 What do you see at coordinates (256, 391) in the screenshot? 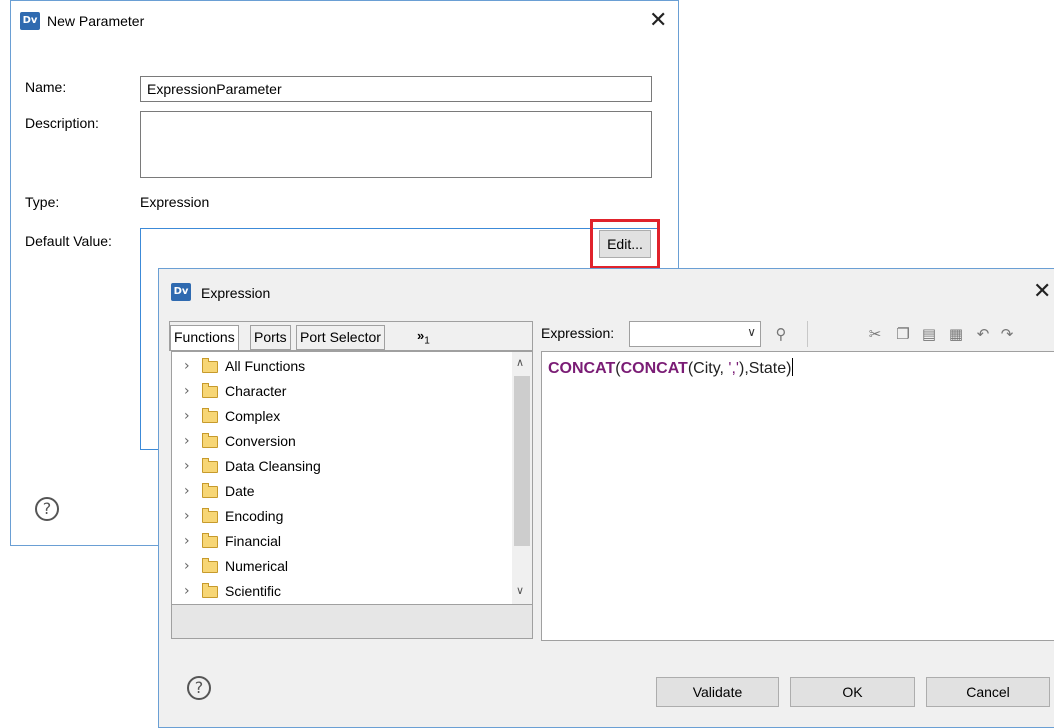
I see `tree-item-label: Character` at bounding box center [256, 391].